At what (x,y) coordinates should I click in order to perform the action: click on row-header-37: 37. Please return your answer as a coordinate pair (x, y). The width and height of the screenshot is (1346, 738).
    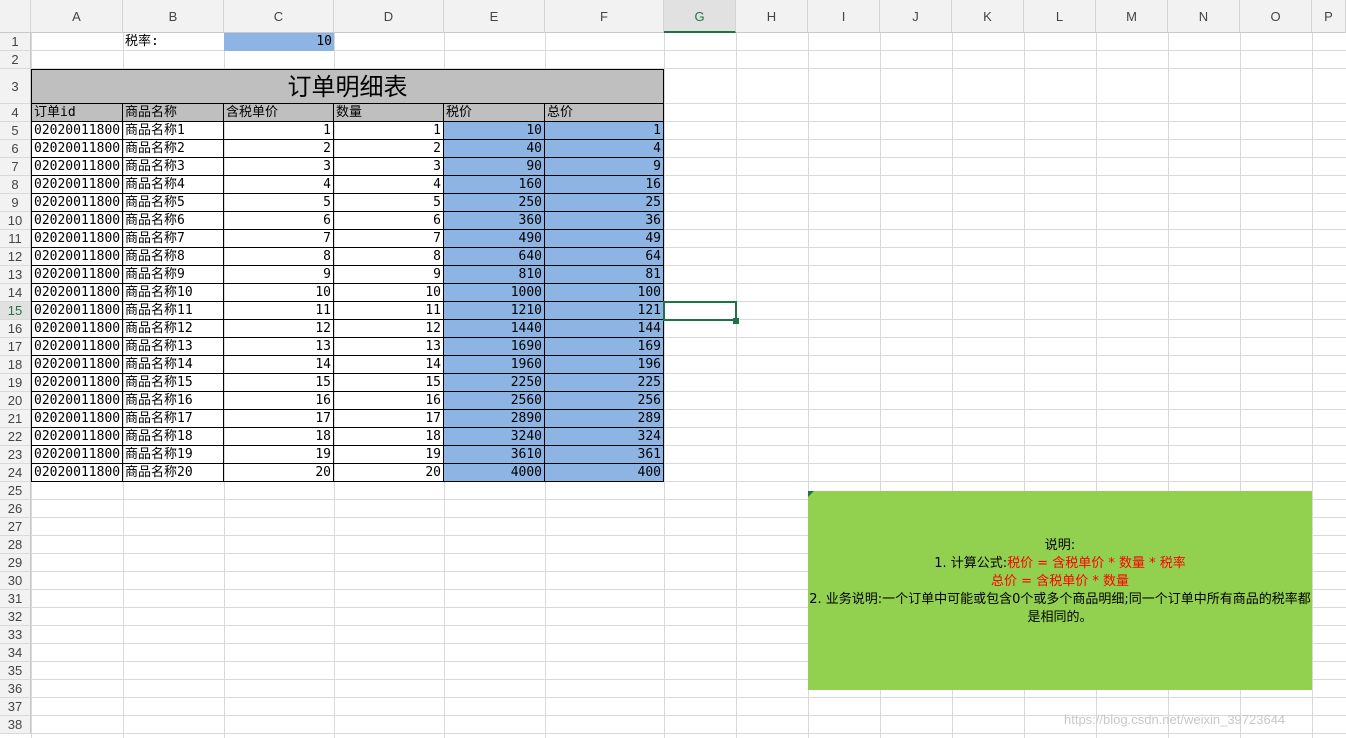
    Looking at the image, I should click on (15, 707).